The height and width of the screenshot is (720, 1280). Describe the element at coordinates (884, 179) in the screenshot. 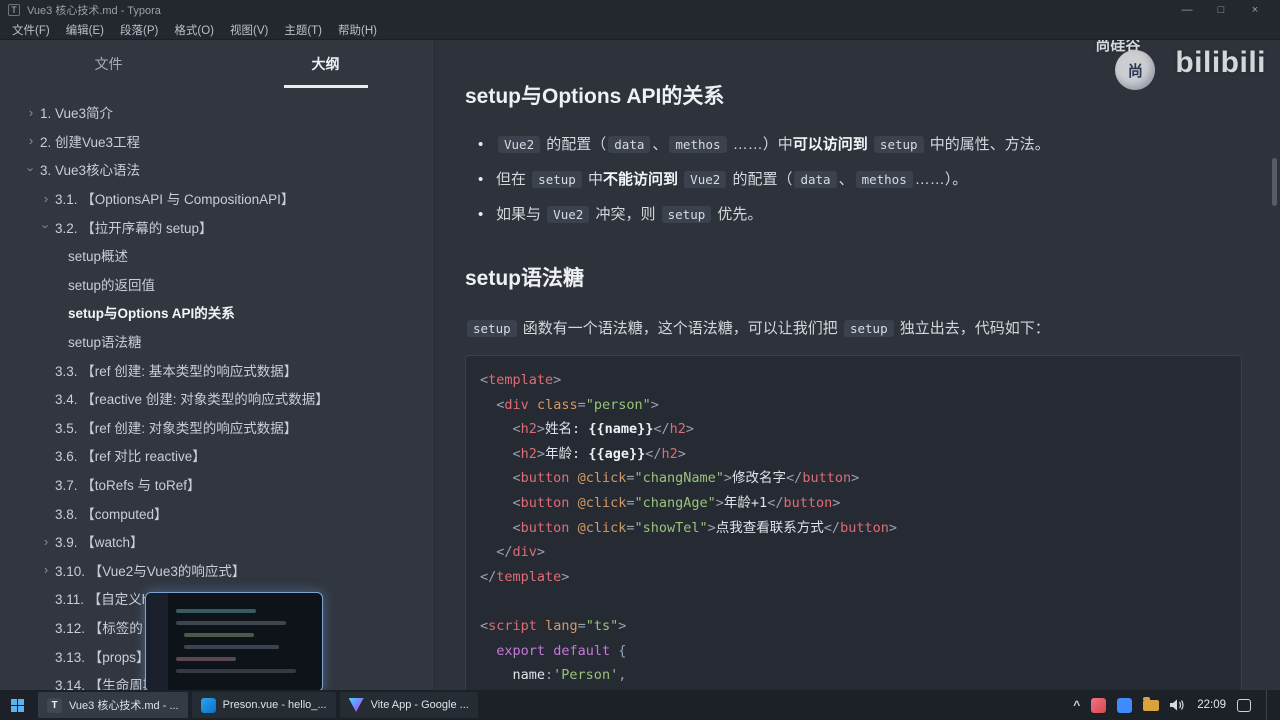

I see `inline-code: methos` at that location.